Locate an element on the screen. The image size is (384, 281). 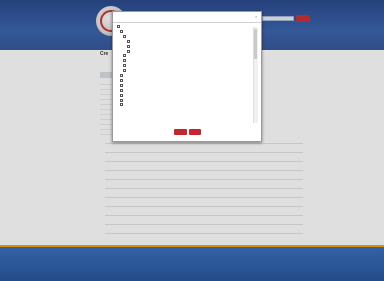
category-tree is located at coordinates (187, 75).